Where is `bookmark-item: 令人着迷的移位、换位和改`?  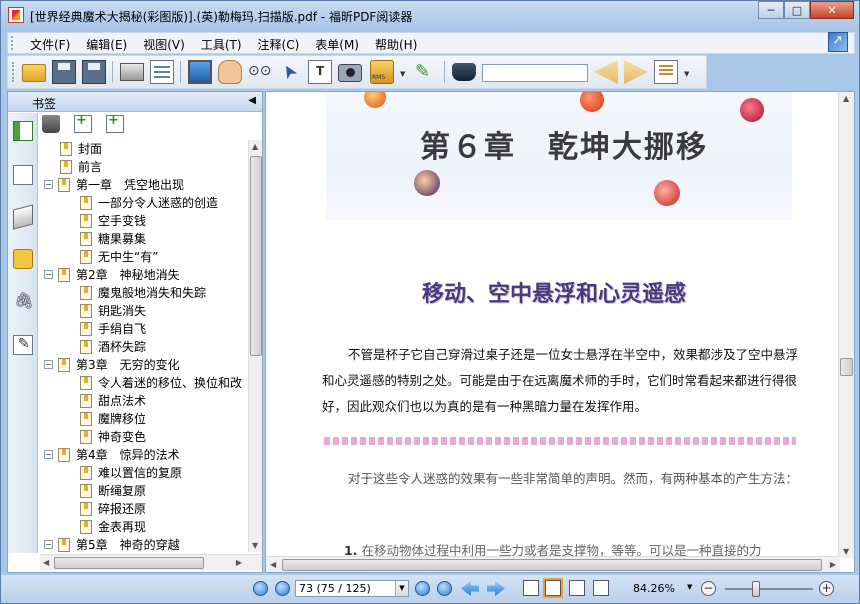 bookmark-item: 令人着迷的移位、换位和改 is located at coordinates (144, 383).